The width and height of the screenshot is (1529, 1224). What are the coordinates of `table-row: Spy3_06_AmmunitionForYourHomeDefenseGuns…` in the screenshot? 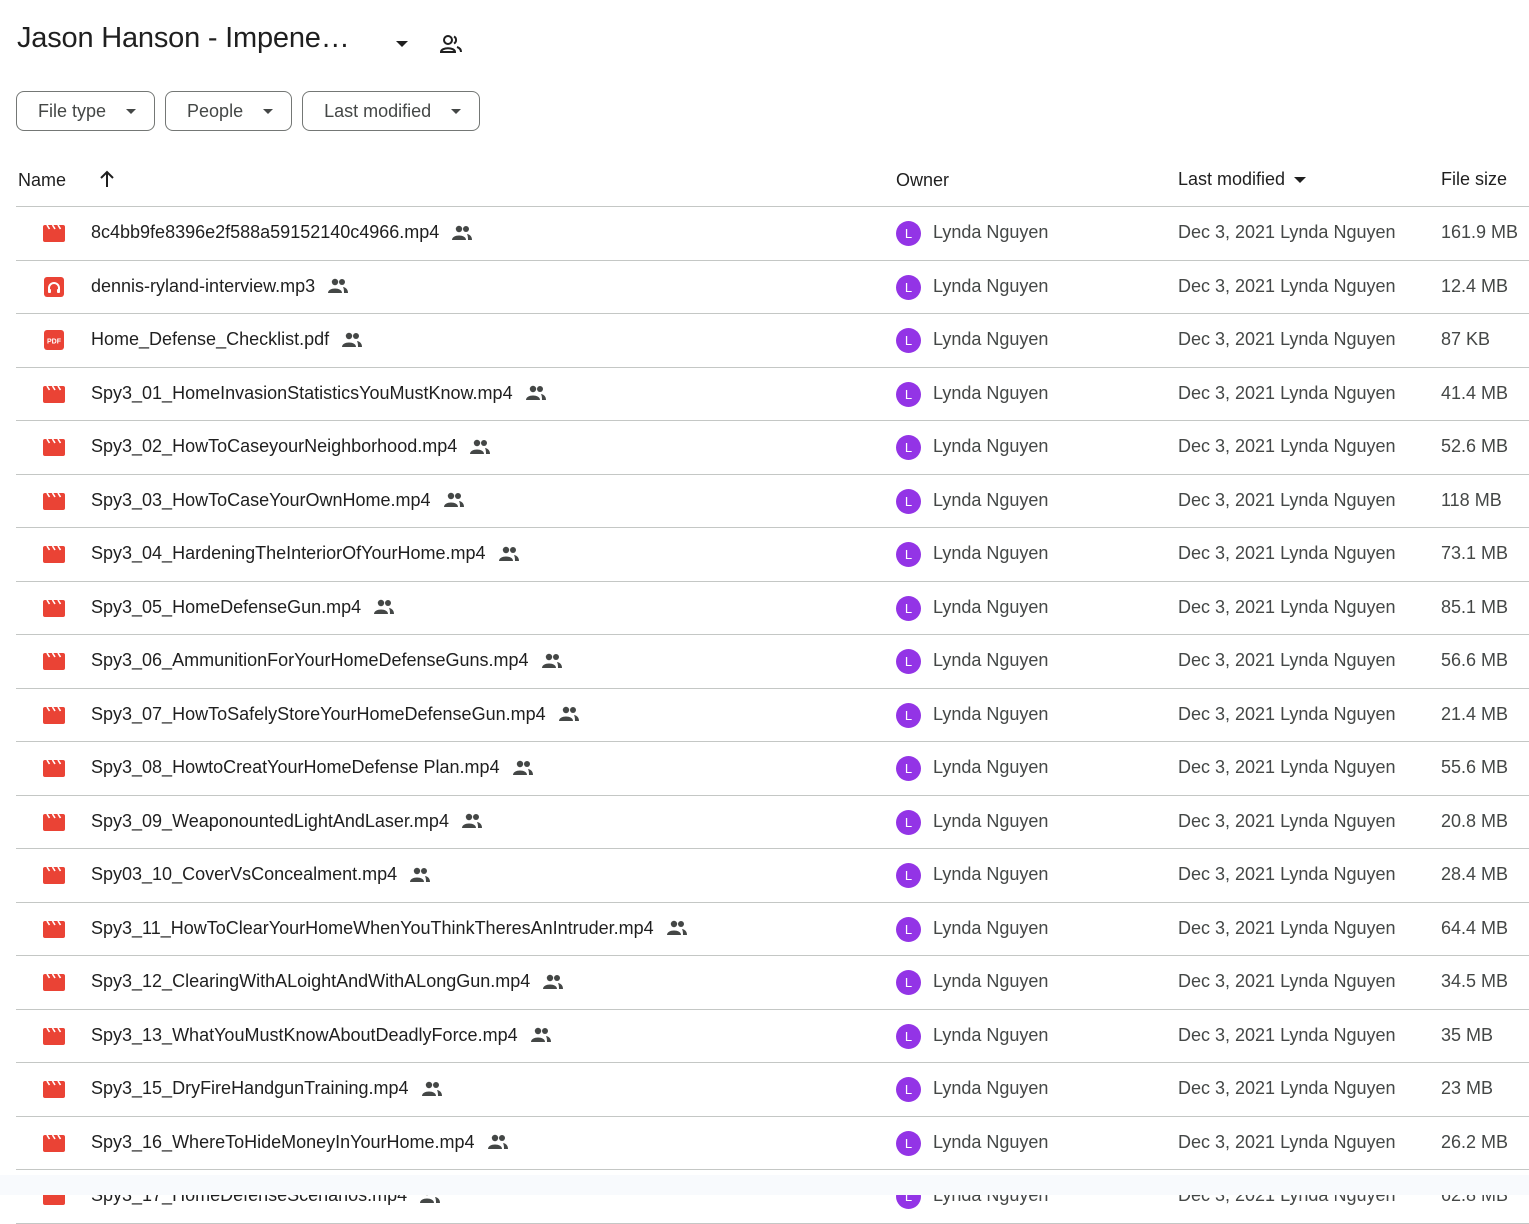 It's located at (772, 662).